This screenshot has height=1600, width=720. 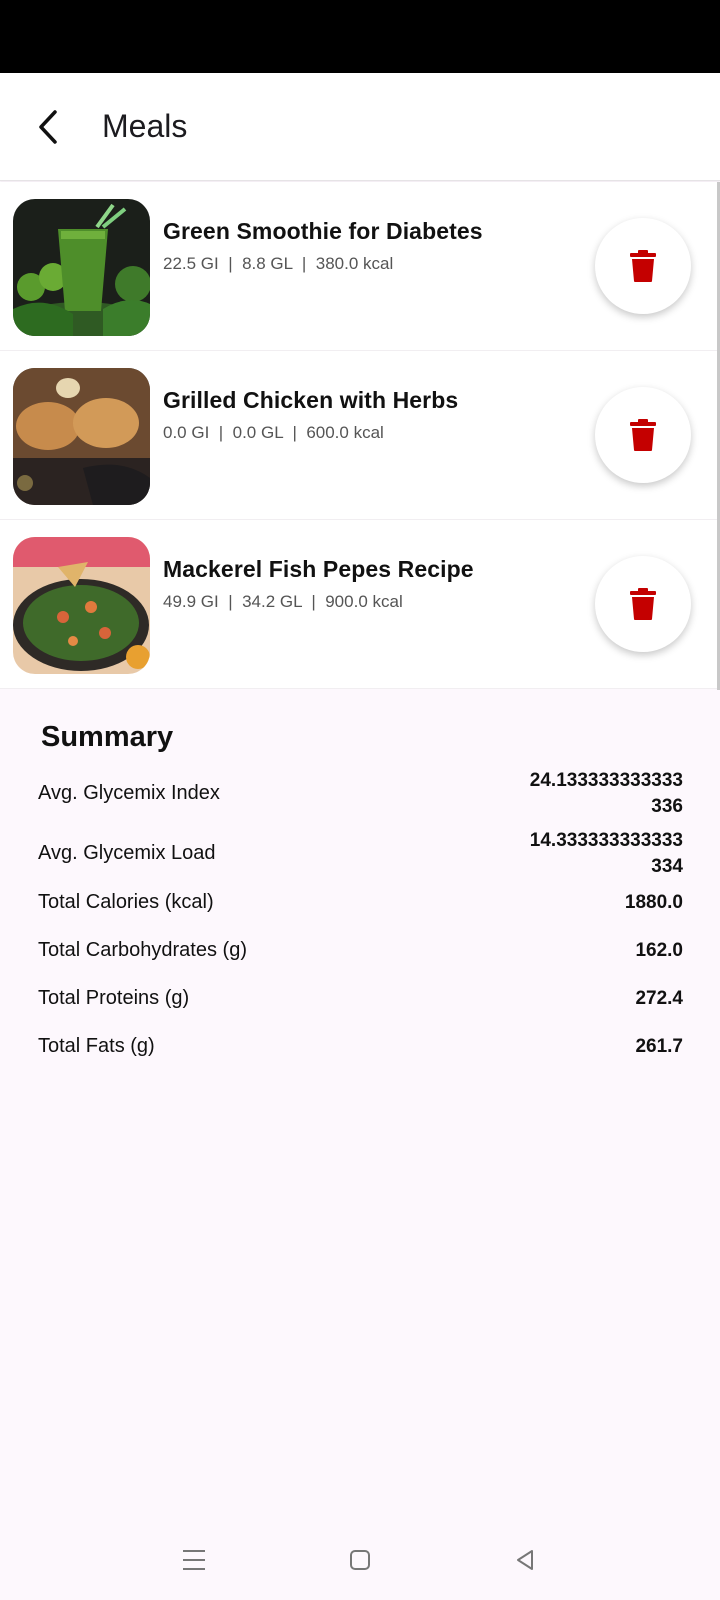 What do you see at coordinates (273, 432) in the screenshot?
I see `meal-stats: 0.0 GI | 0.0 GL | 600.0 kcal` at bounding box center [273, 432].